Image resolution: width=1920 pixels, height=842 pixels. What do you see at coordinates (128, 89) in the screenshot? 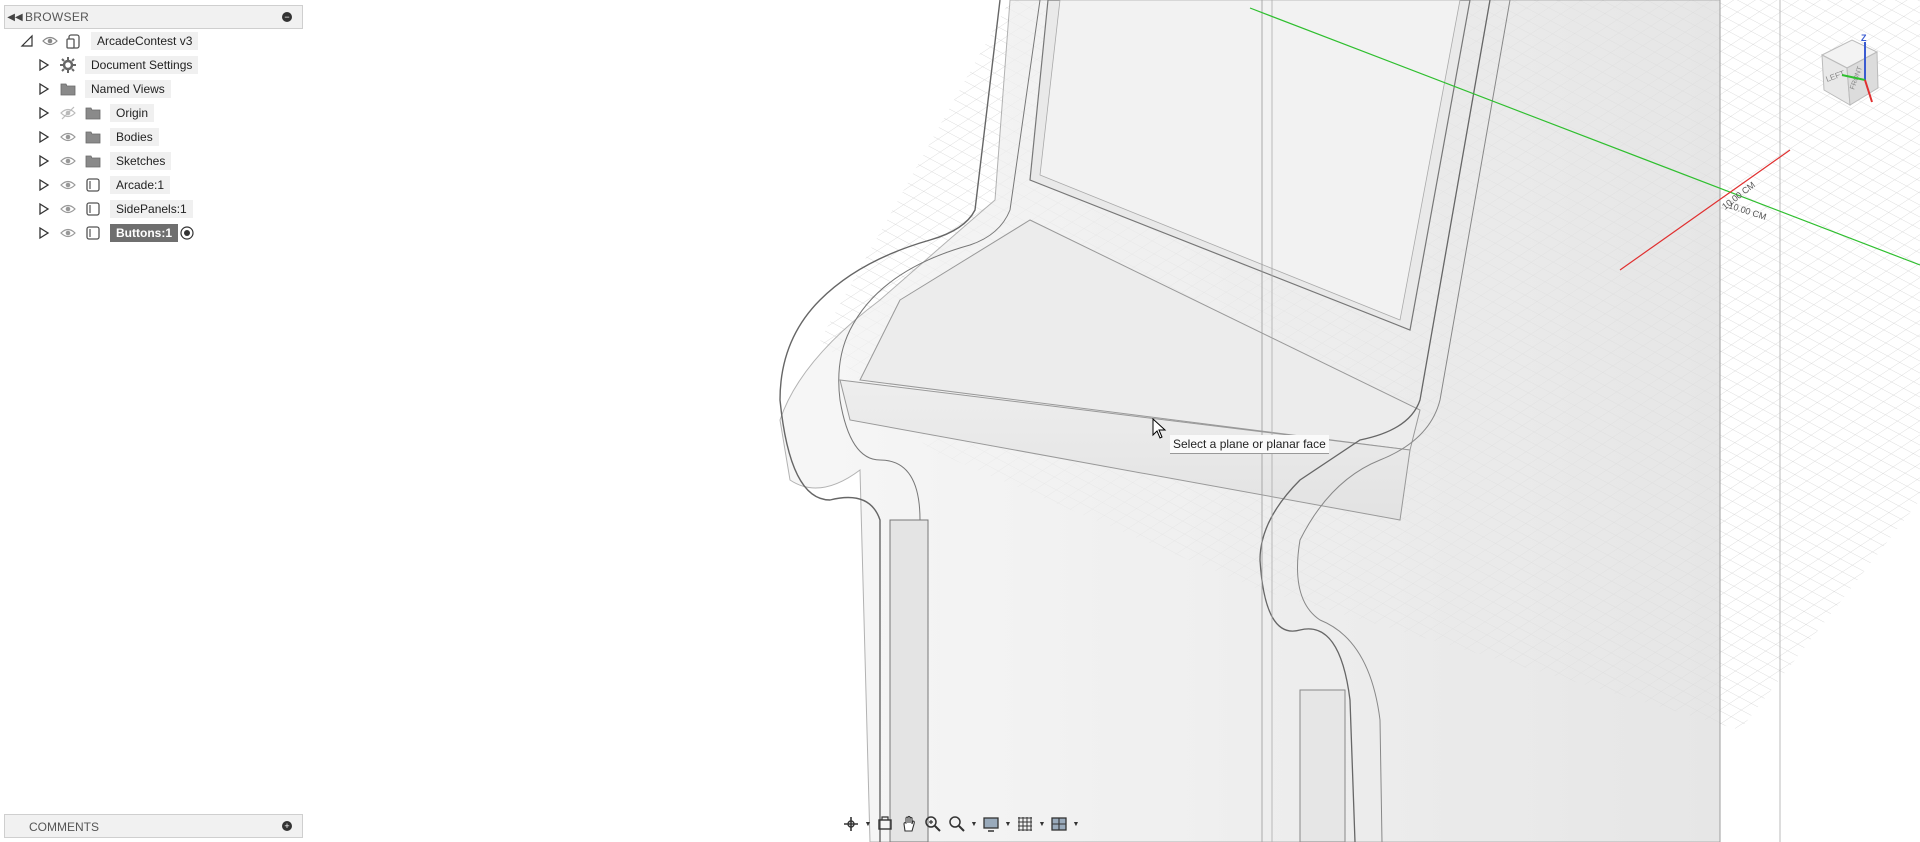
I see `tree-item-label: Named Views` at bounding box center [128, 89].